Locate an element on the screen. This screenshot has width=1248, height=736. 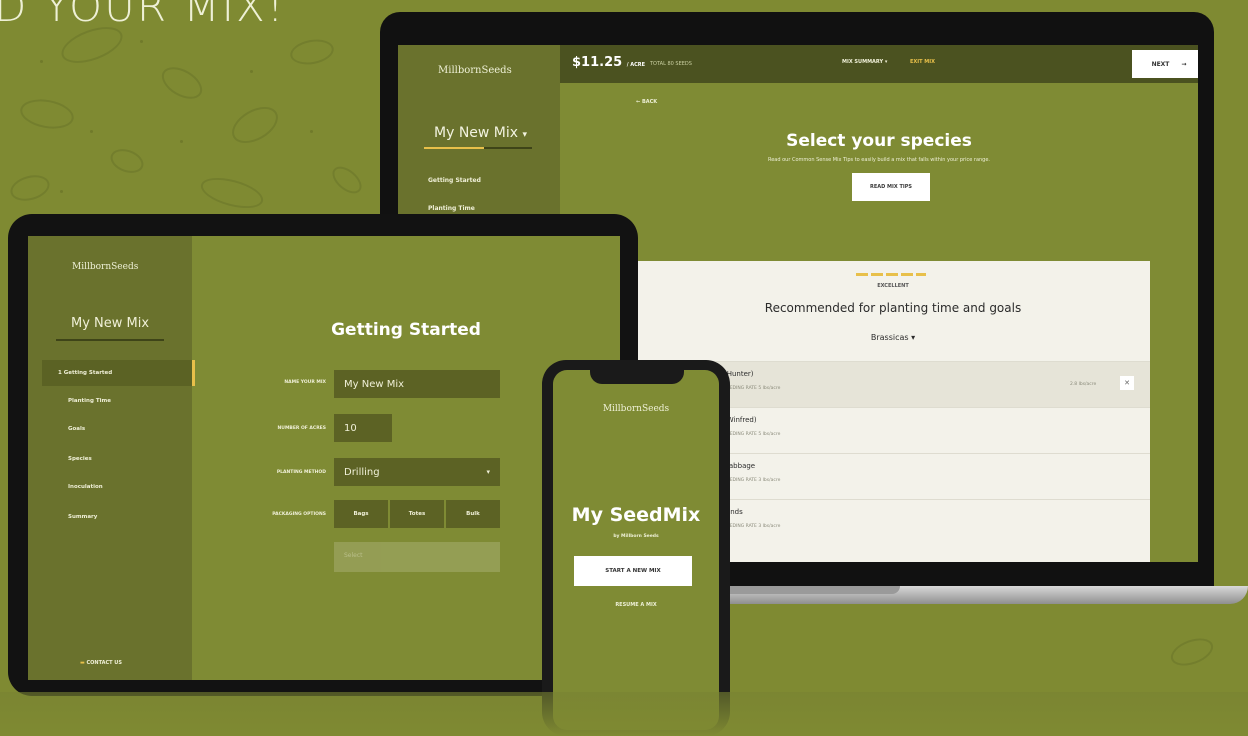
back-label: BACK is located at coordinates (649, 102).